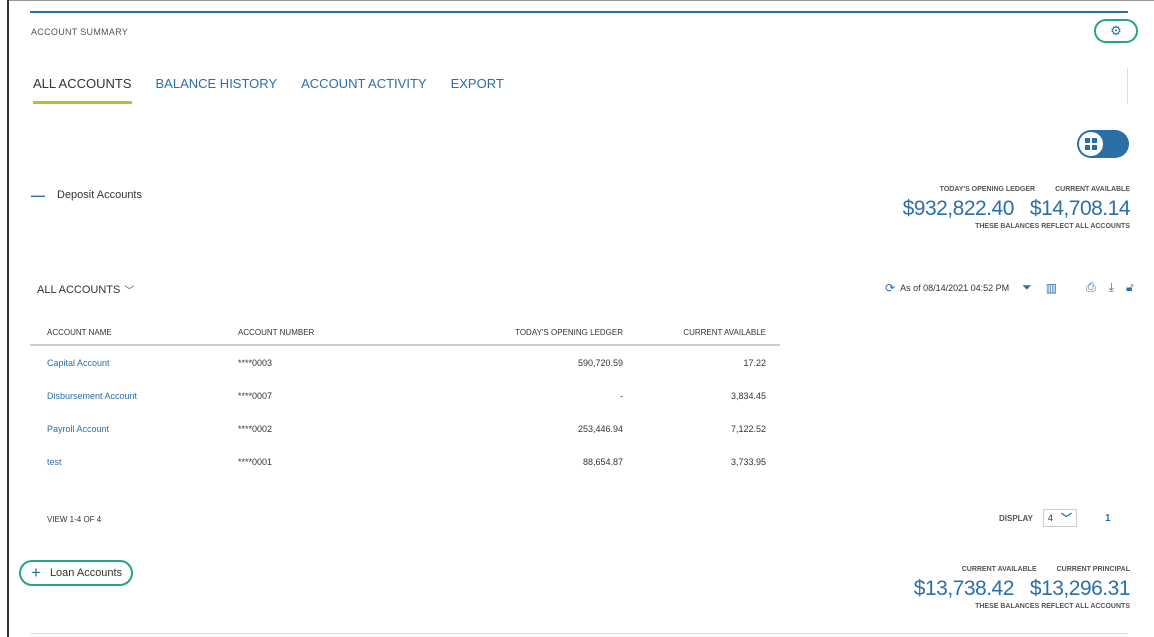 This screenshot has height=637, width=1154. I want to click on view-toggle-knob, so click(1091, 144).